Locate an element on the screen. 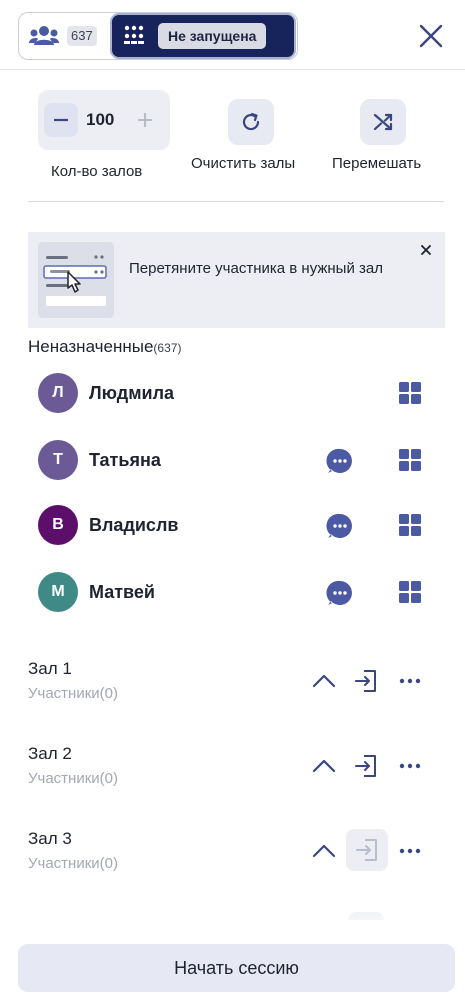 The height and width of the screenshot is (1000, 465). participant-row: М Матвей is located at coordinates (236, 592).